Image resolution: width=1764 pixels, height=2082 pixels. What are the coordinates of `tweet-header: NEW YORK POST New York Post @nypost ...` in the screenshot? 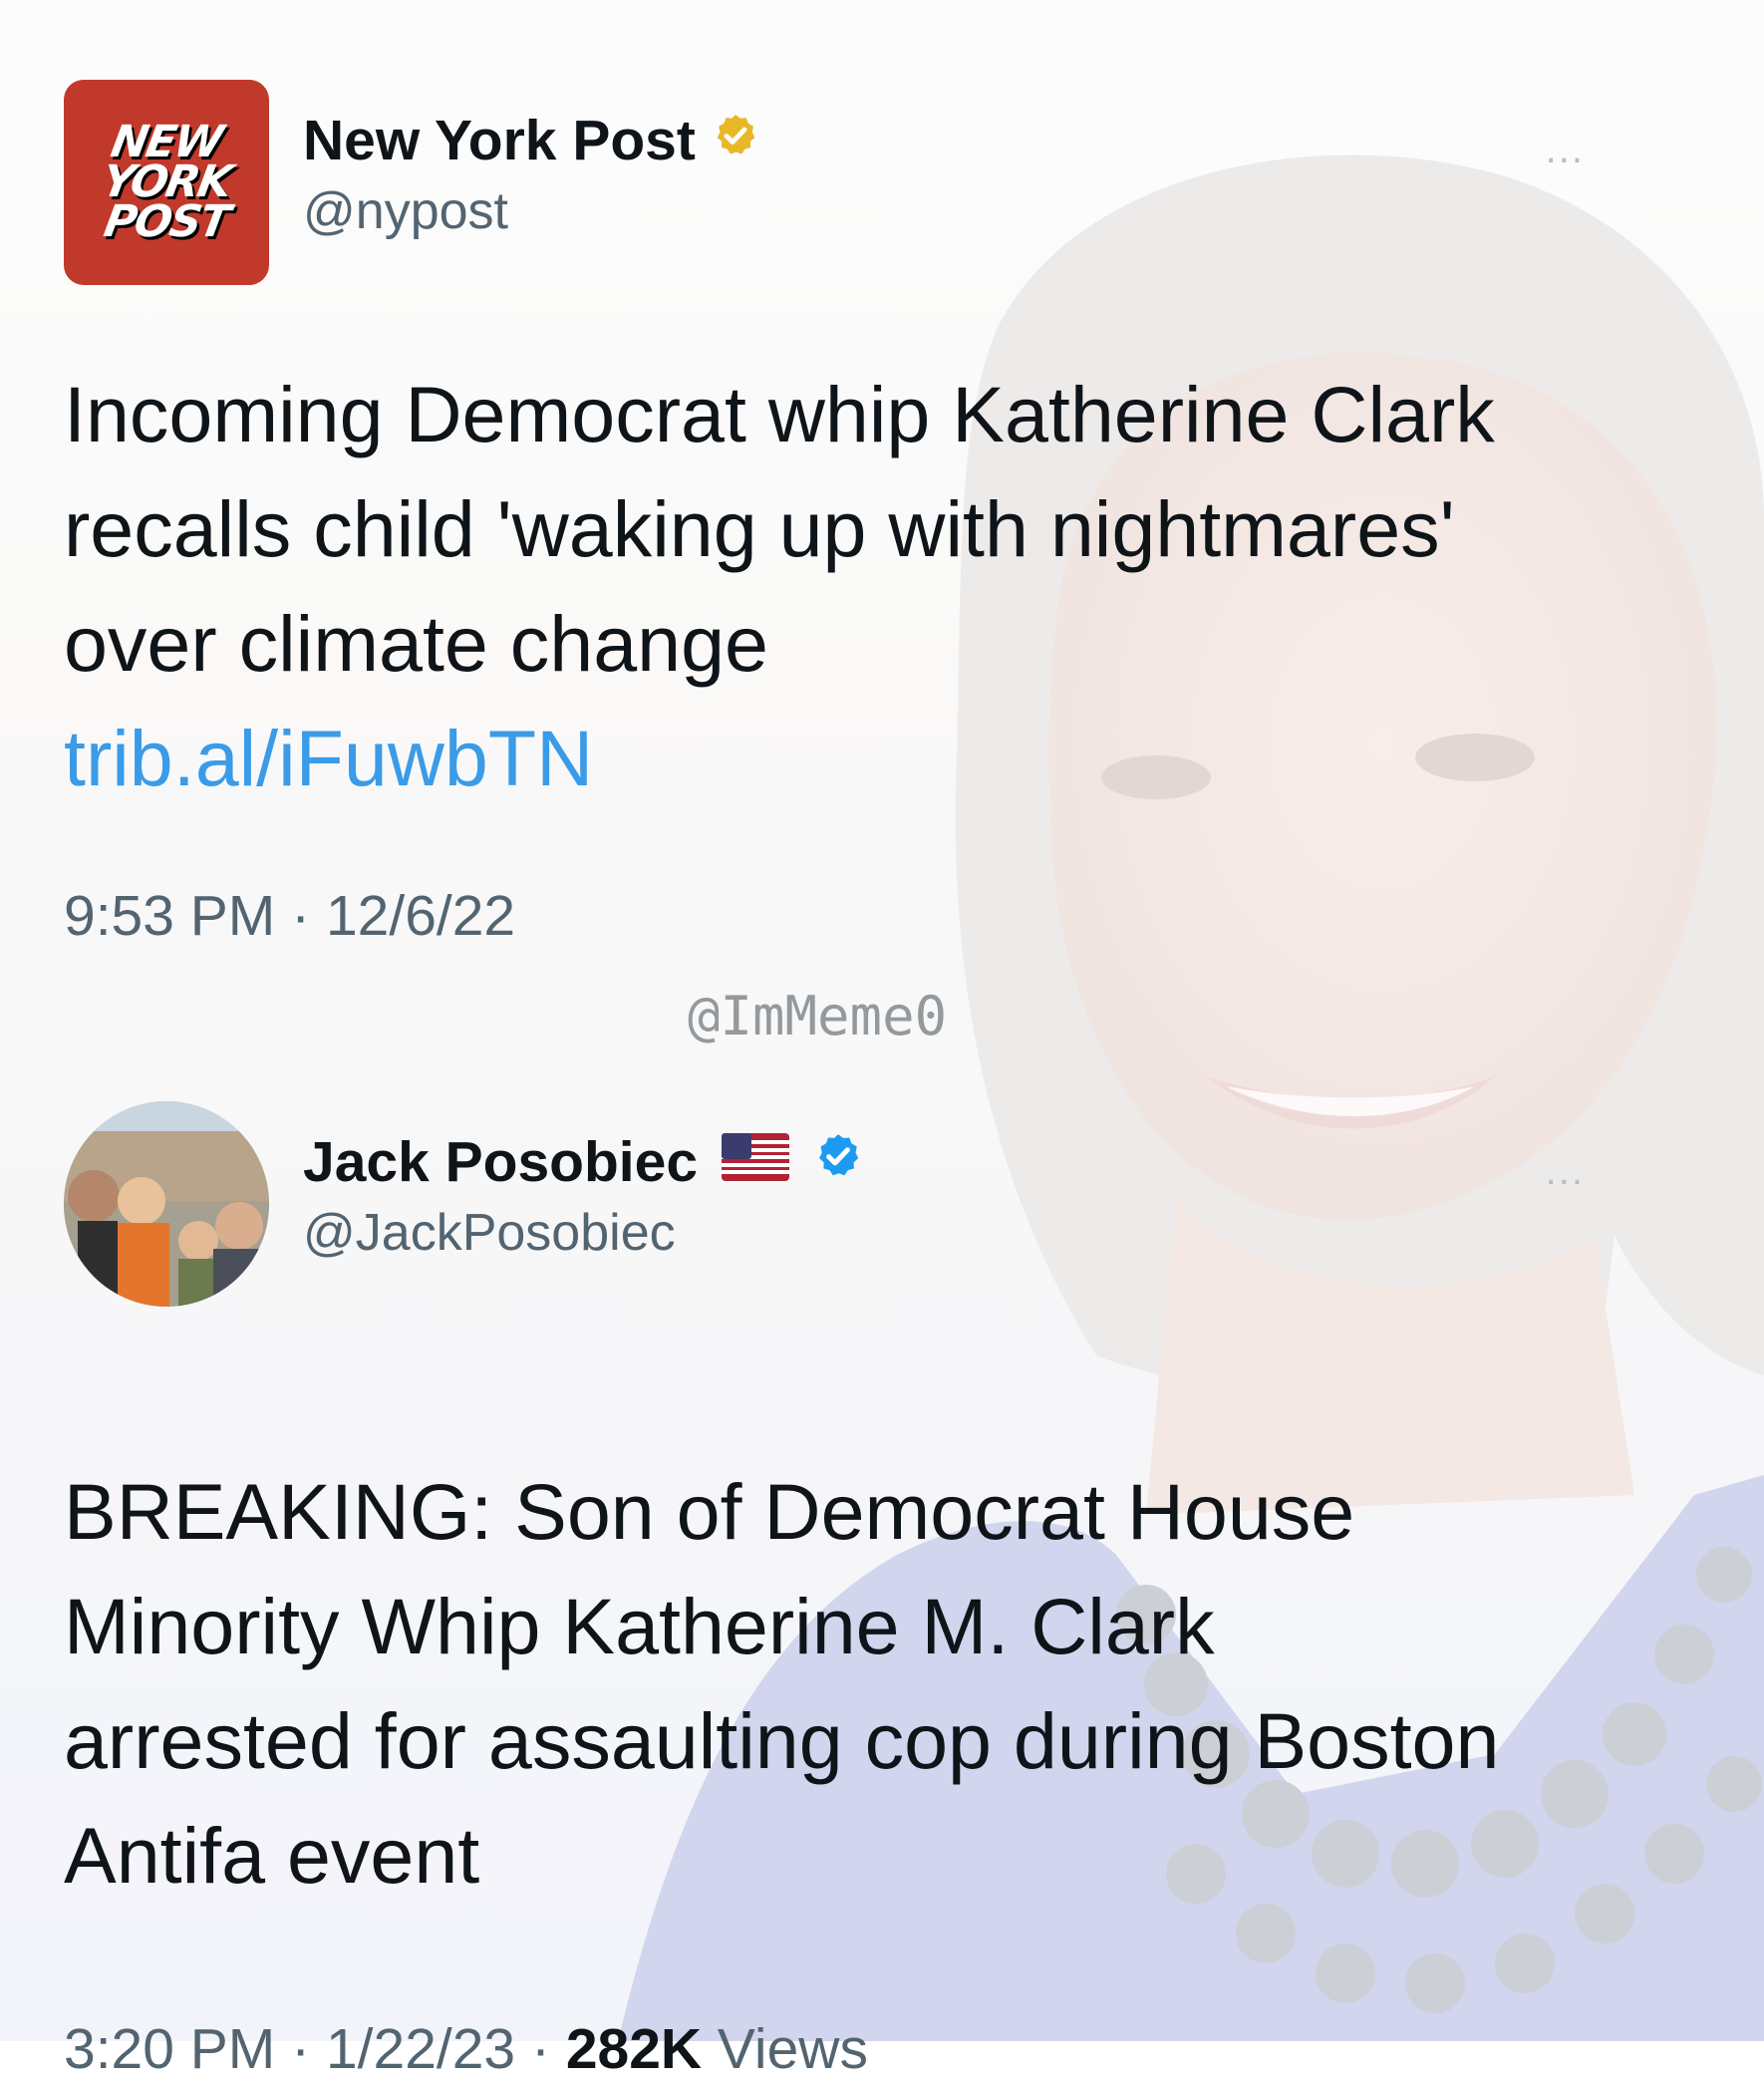 It's located at (841, 184).